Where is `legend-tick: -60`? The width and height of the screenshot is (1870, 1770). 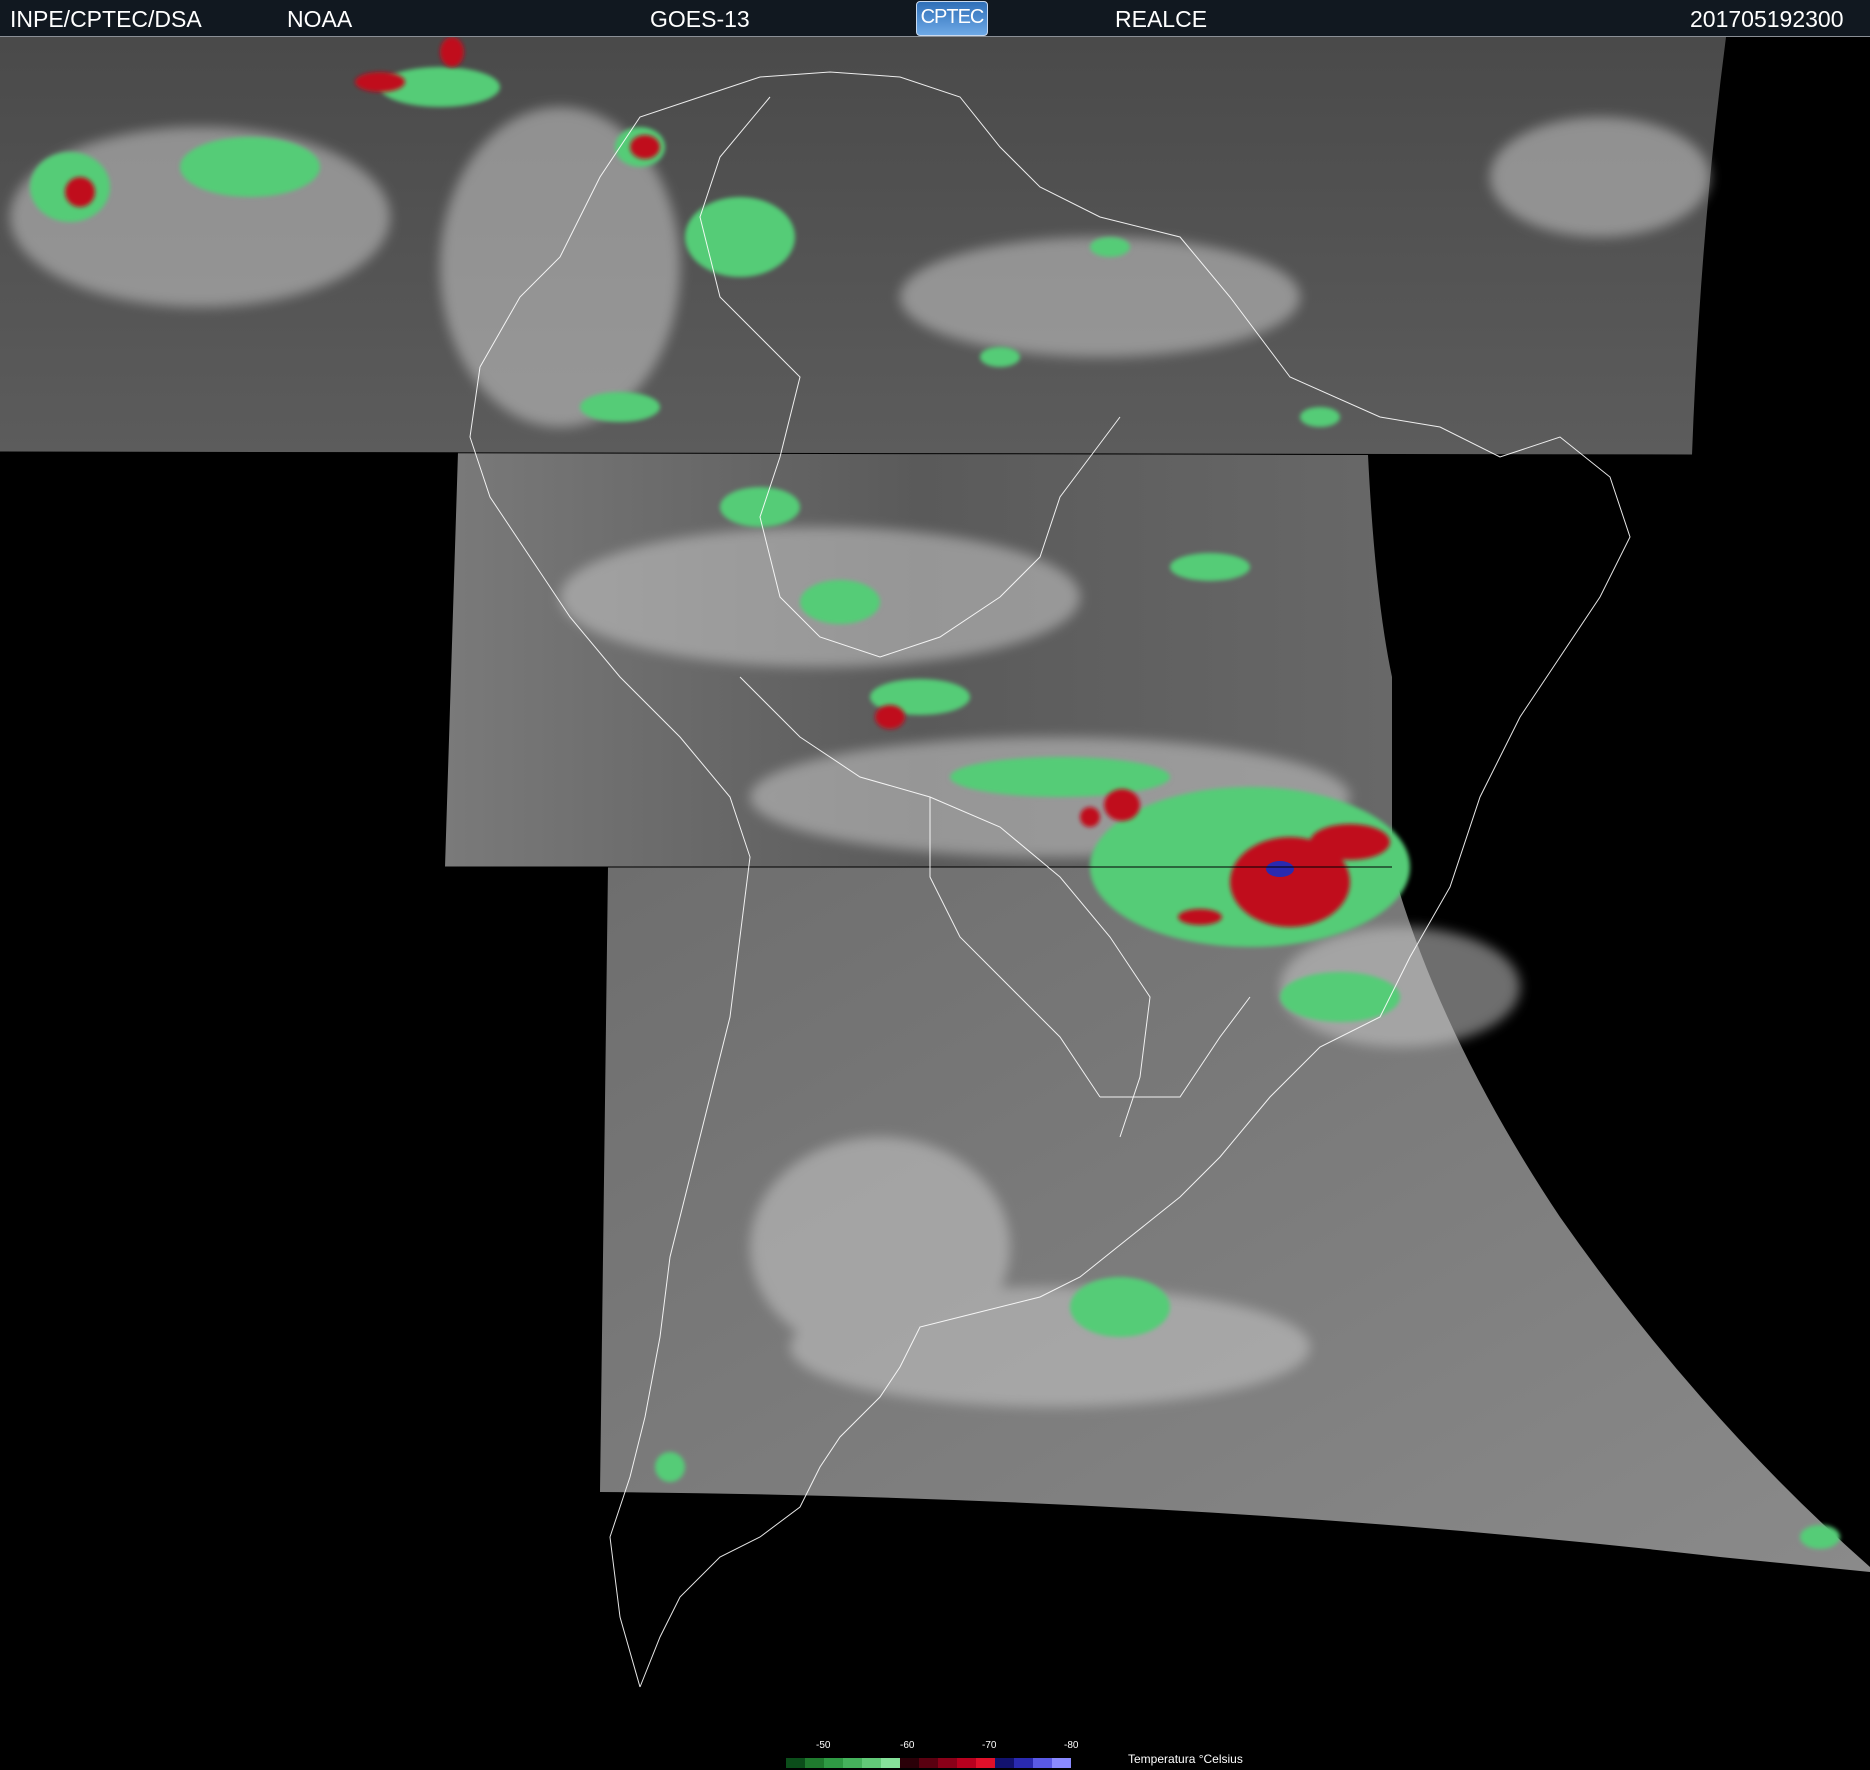
legend-tick: -60 is located at coordinates (907, 1745).